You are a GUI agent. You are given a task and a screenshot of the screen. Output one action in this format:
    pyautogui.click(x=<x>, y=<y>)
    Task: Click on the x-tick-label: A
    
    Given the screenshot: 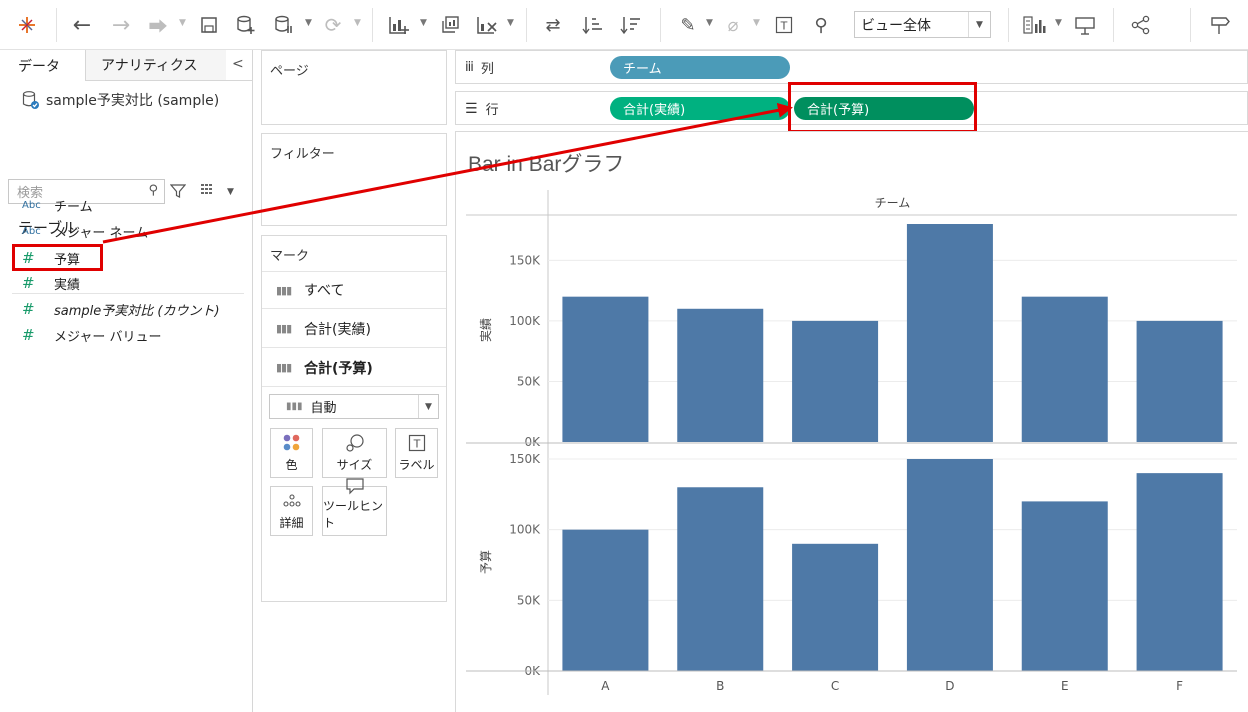 What is the action you would take?
    pyautogui.click(x=605, y=686)
    